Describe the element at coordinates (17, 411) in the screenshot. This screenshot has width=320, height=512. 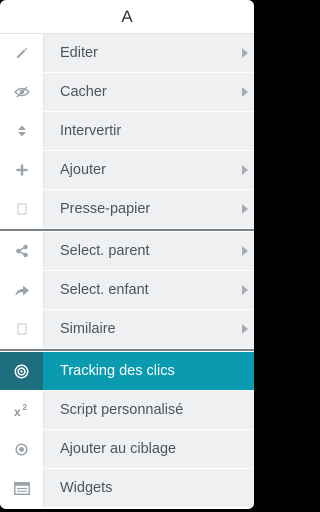
I see `svg-text: x` at that location.